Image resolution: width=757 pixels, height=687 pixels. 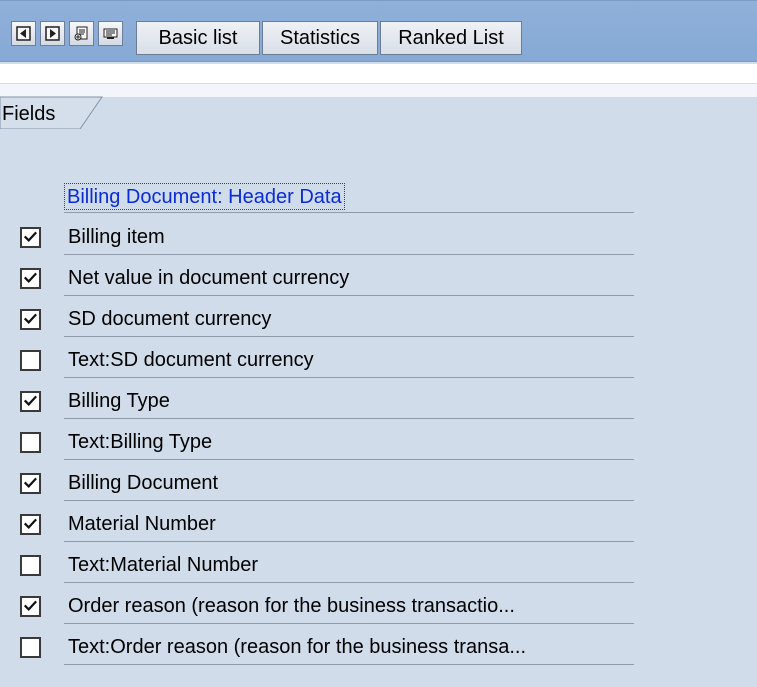 What do you see at coordinates (378, 564) in the screenshot?
I see `field-row: Text:Material Number` at bounding box center [378, 564].